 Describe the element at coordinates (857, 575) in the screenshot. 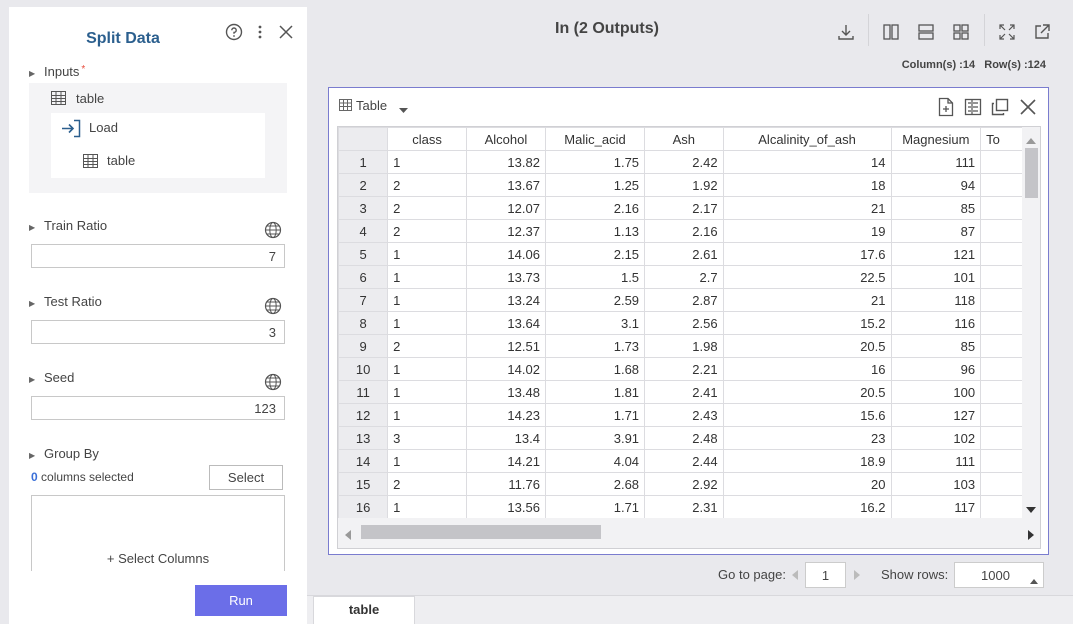

I see `next-page-icon` at that location.